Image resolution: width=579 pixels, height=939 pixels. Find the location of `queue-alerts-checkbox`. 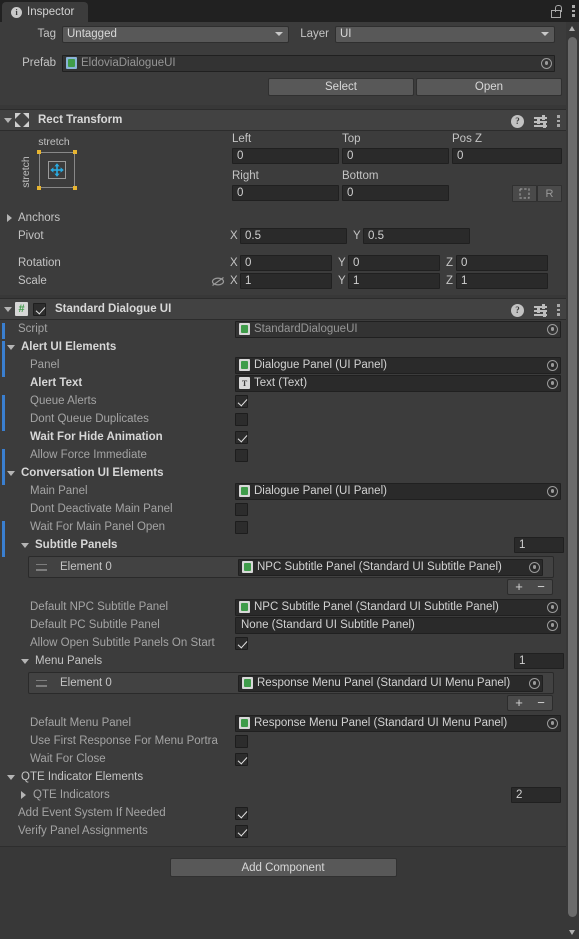

queue-alerts-checkbox is located at coordinates (241, 401).